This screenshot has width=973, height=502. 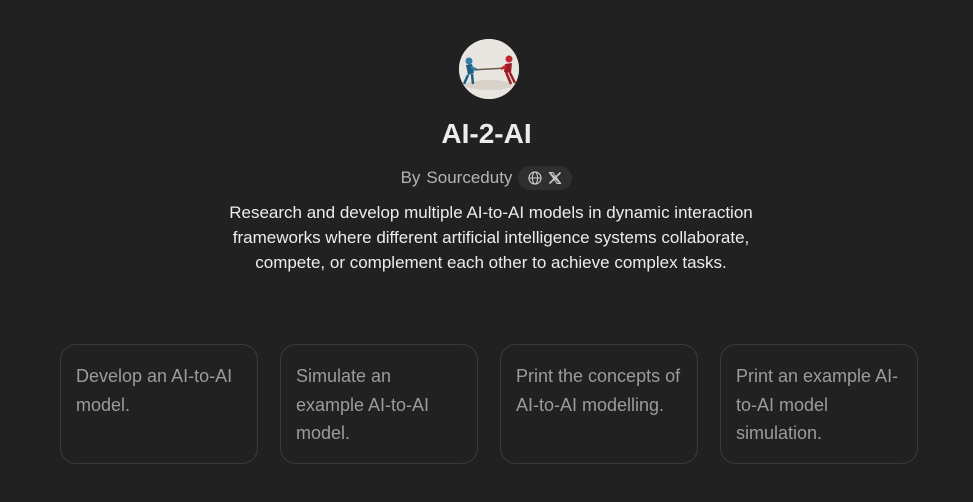 What do you see at coordinates (535, 178) in the screenshot?
I see `globe-icon` at bounding box center [535, 178].